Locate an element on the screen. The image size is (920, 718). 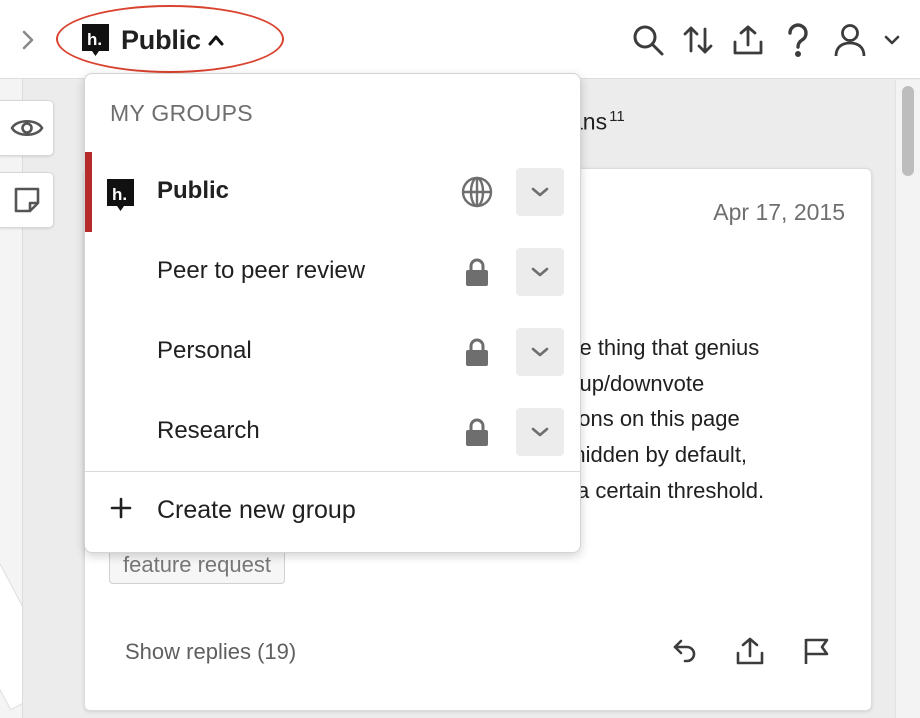
new-note-tab is located at coordinates (27, 200).